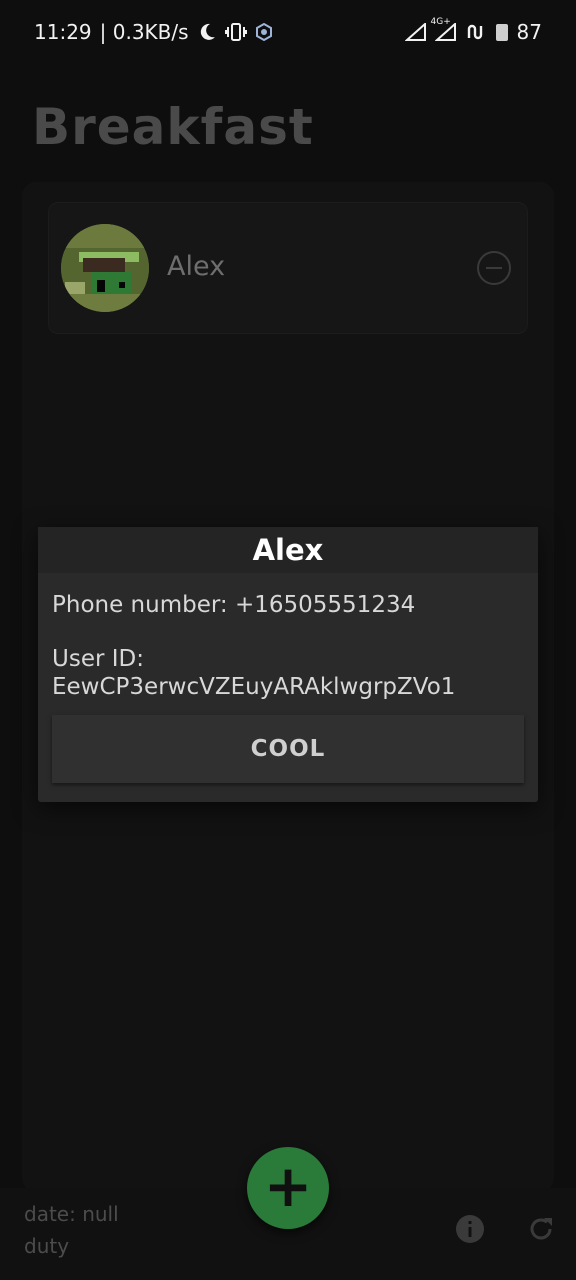 This screenshot has height=1280, width=576. Describe the element at coordinates (494, 268) in the screenshot. I see `remove-circle-icon` at that location.